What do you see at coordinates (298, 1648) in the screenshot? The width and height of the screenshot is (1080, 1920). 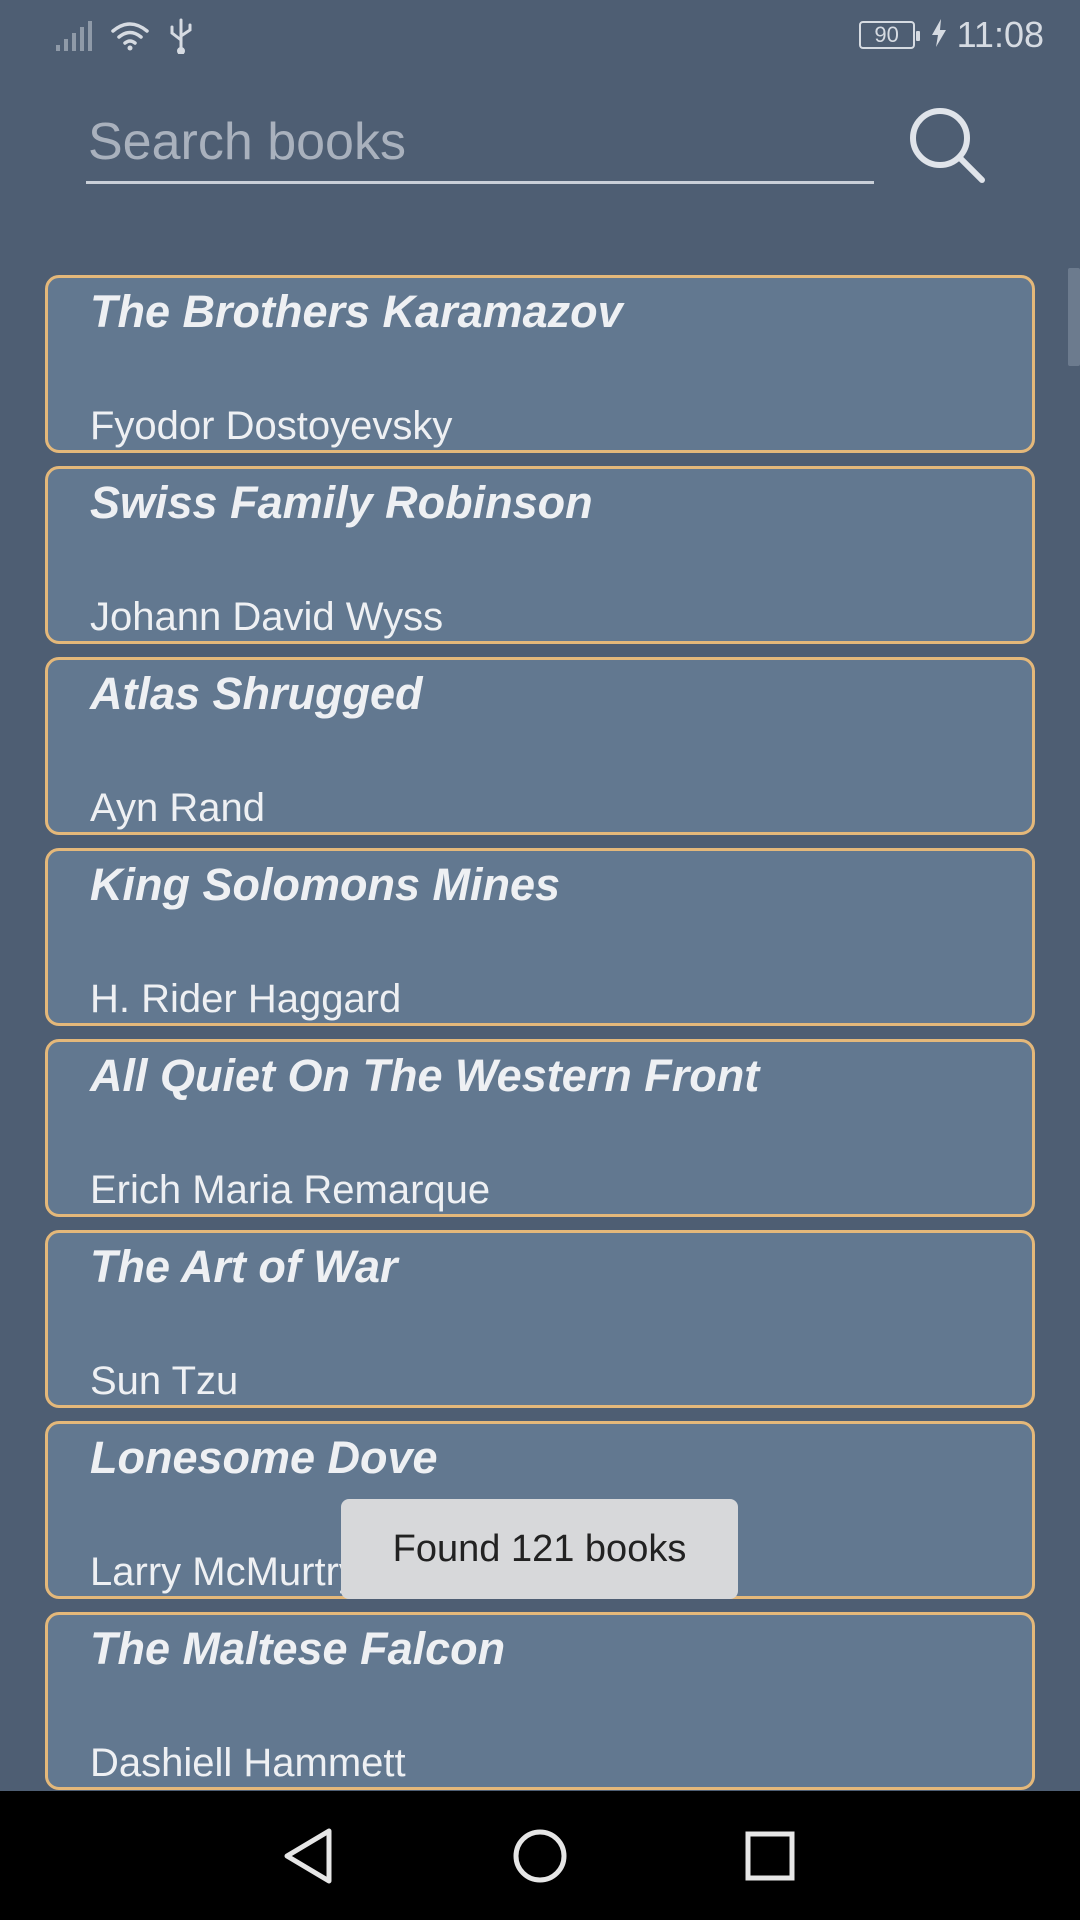 I see `book-title: The Maltese Falcon` at bounding box center [298, 1648].